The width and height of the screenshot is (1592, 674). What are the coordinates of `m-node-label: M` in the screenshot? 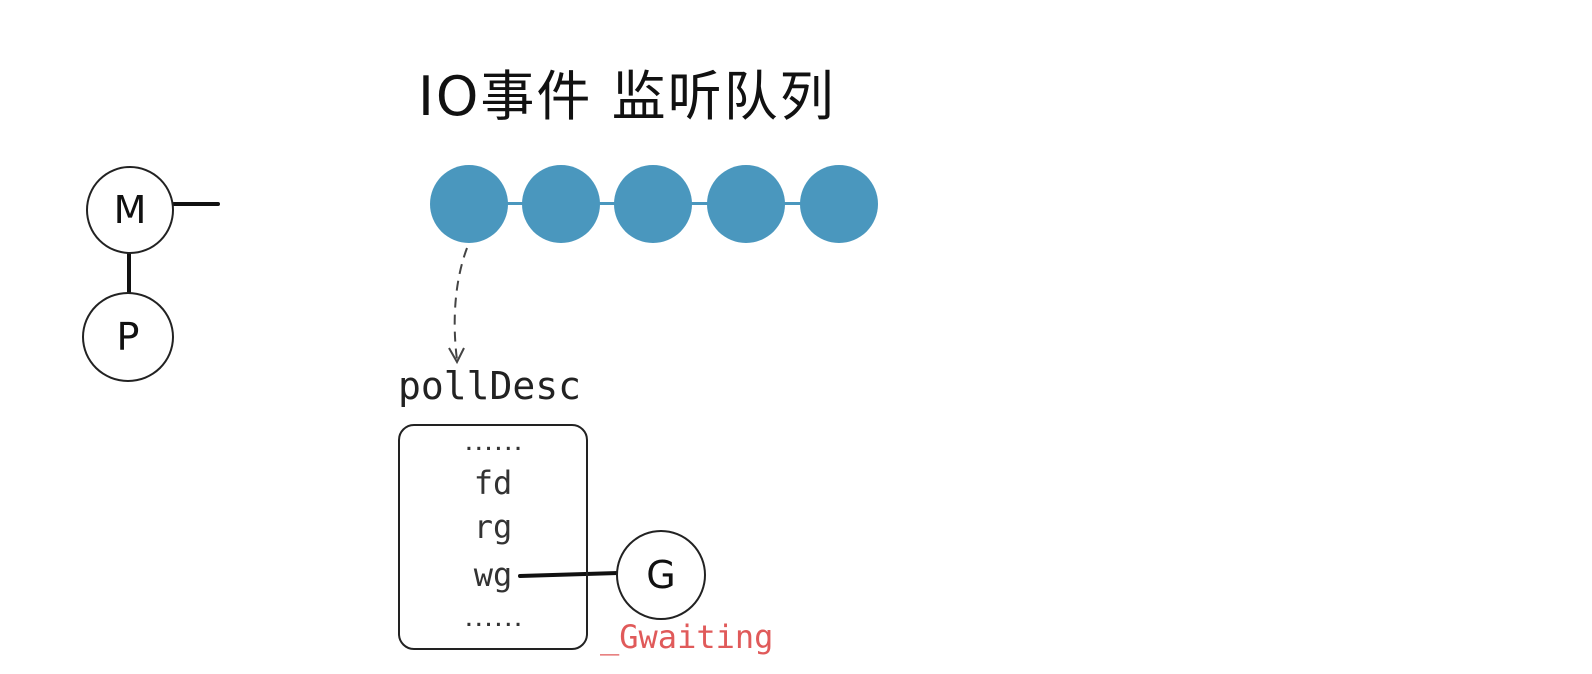 It's located at (130, 210).